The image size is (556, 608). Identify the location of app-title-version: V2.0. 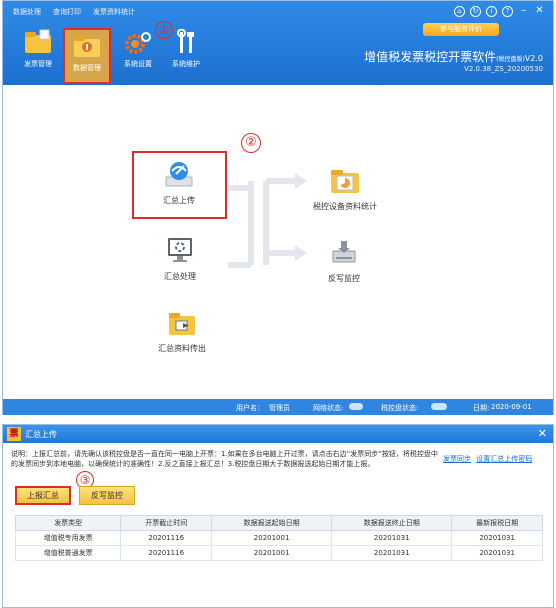
(533, 58).